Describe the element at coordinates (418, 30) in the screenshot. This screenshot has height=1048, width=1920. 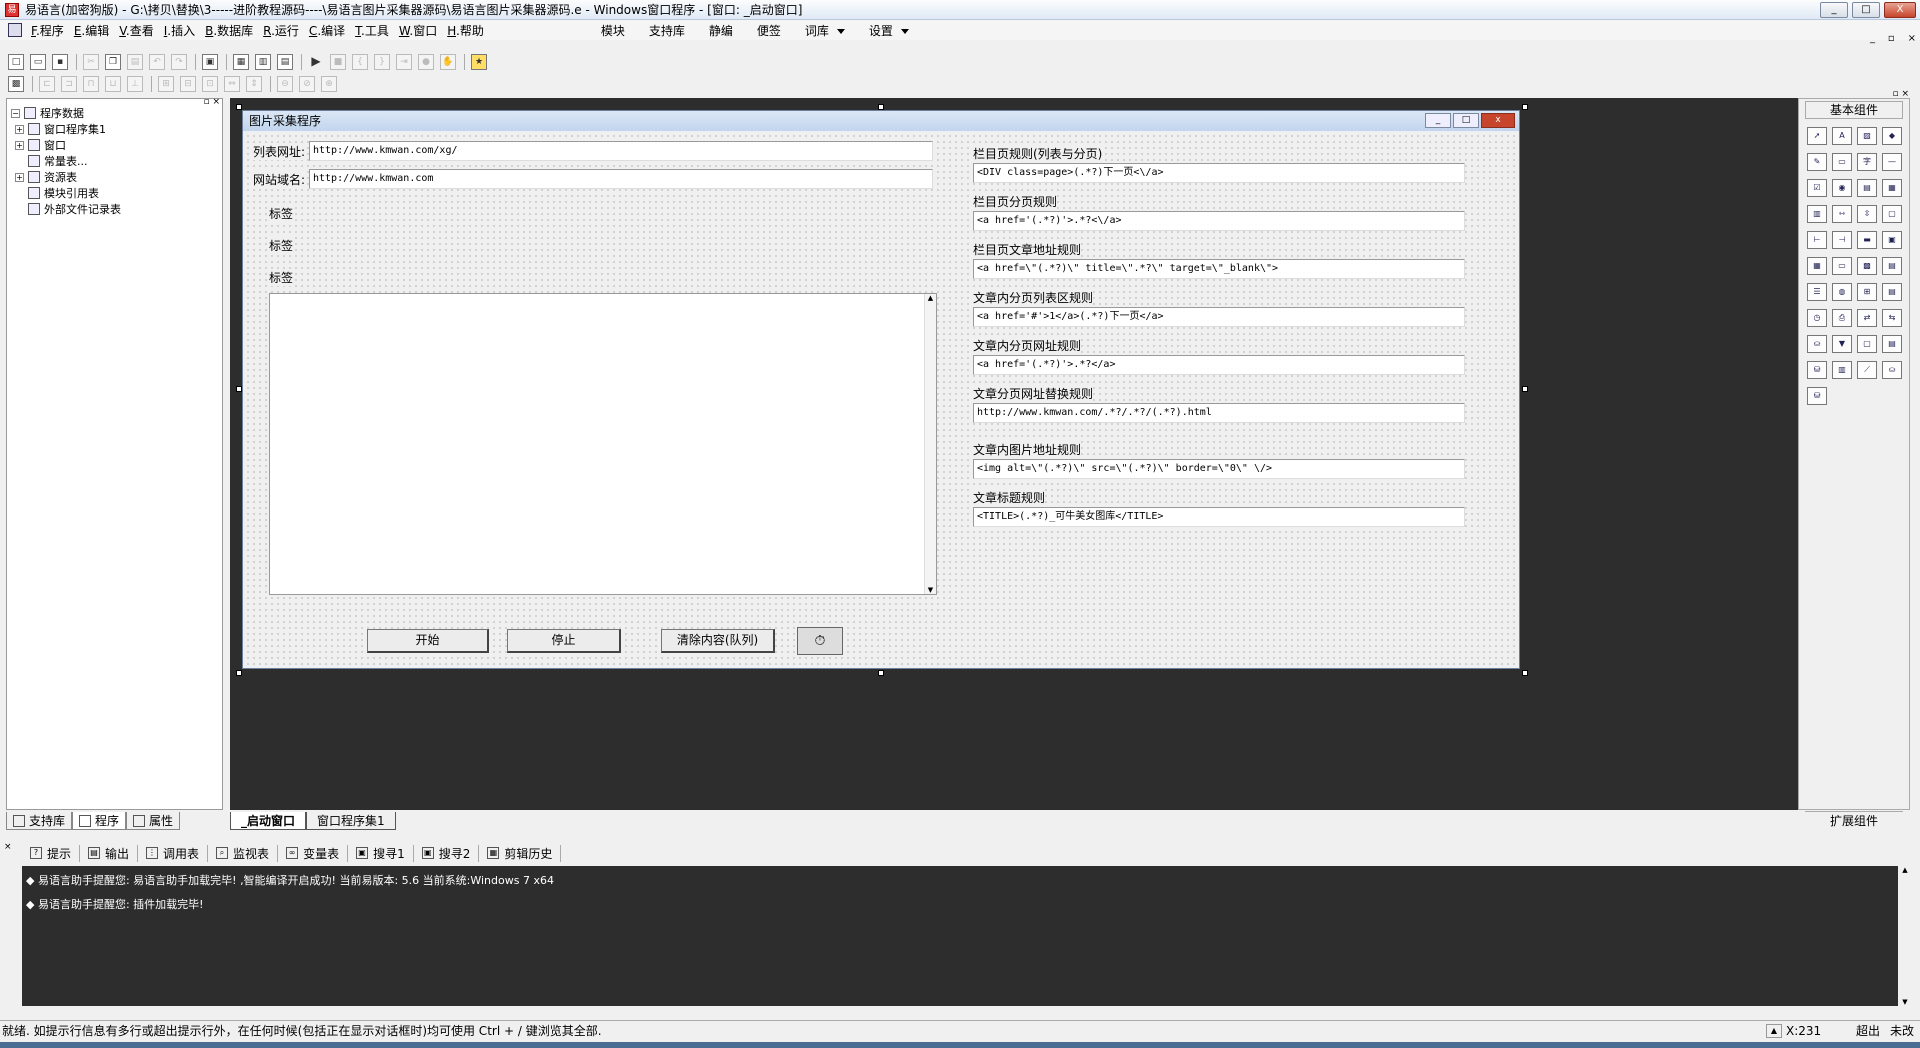
I see `menu-window: W.窗口` at that location.